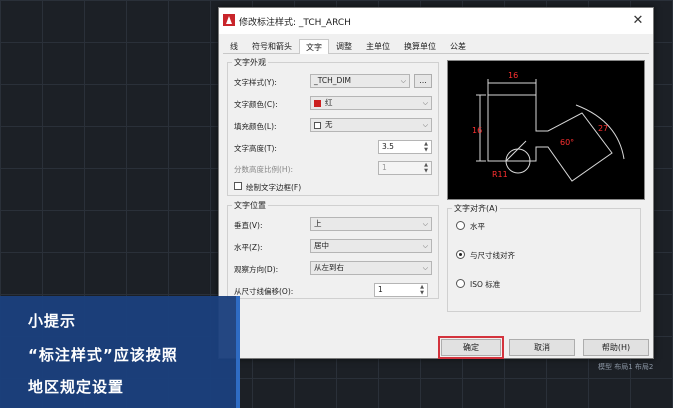 Image resolution: width=673 pixels, height=408 pixels. What do you see at coordinates (638, 21) in the screenshot?
I see `close-button: ✕` at bounding box center [638, 21].